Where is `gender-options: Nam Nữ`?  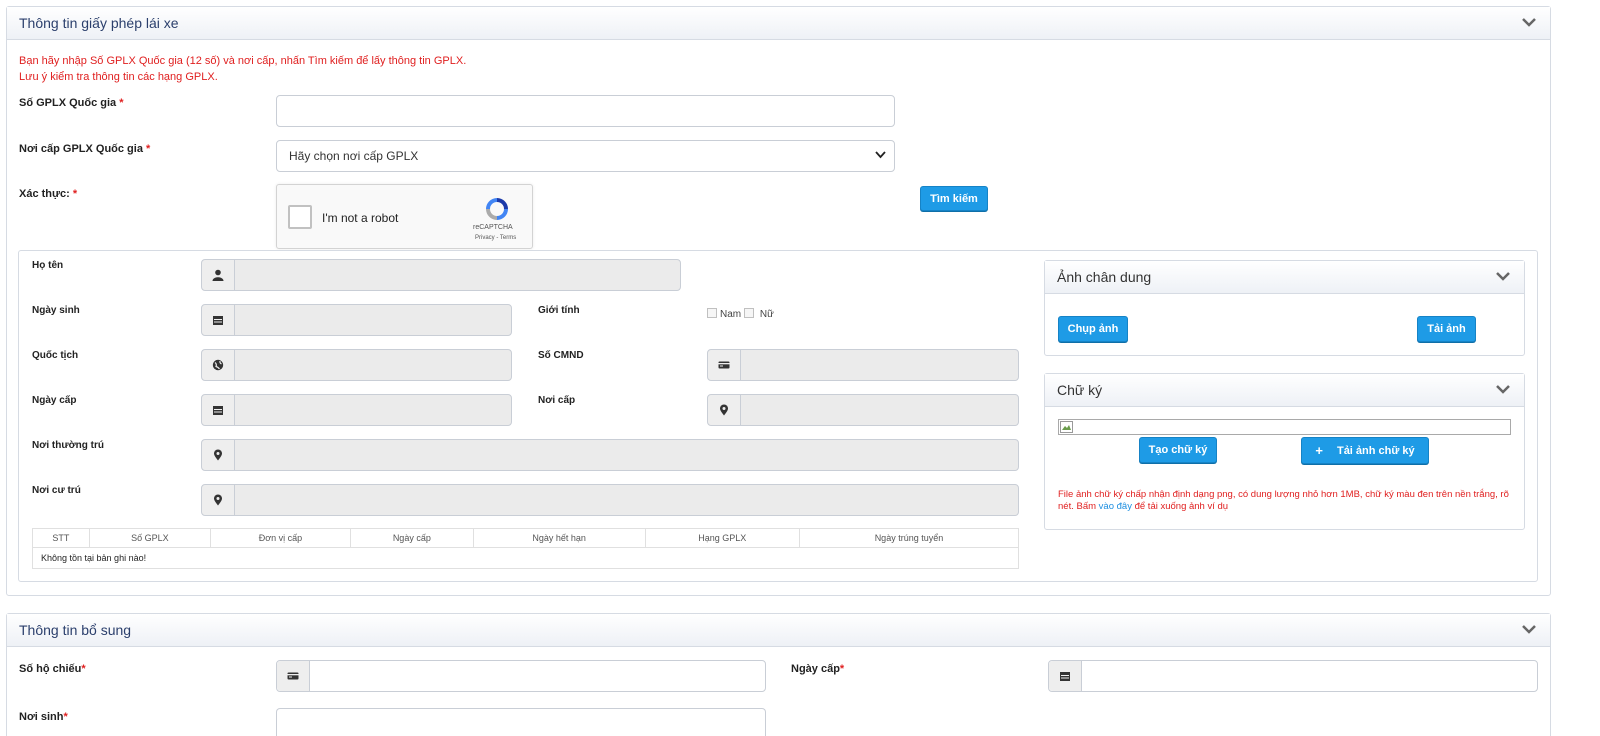
gender-options: Nam Nữ is located at coordinates (740, 314).